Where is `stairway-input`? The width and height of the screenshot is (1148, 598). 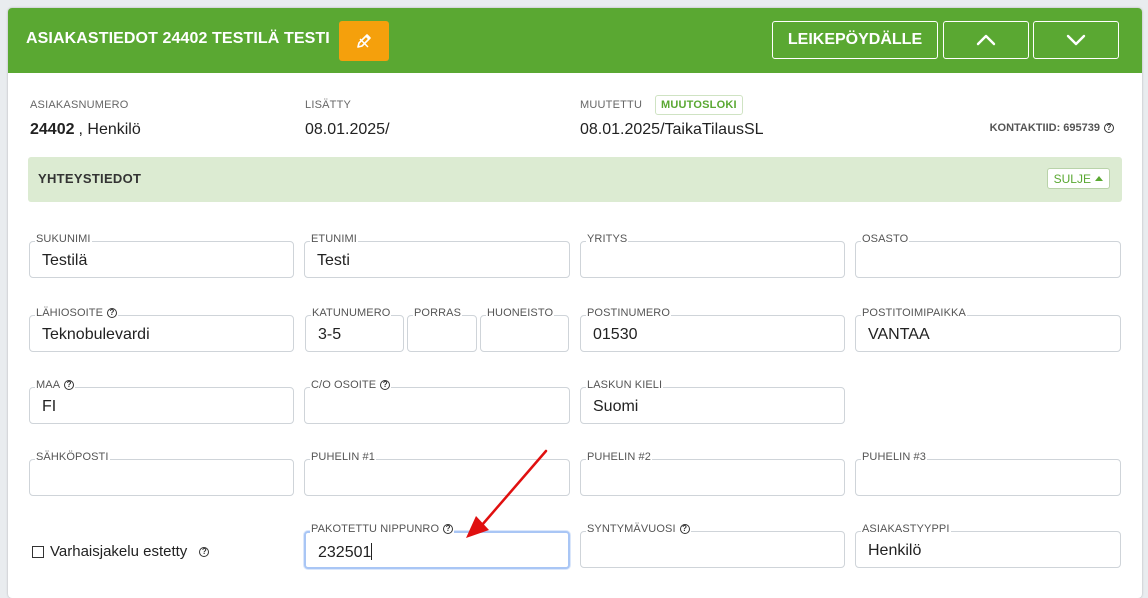 stairway-input is located at coordinates (442, 333).